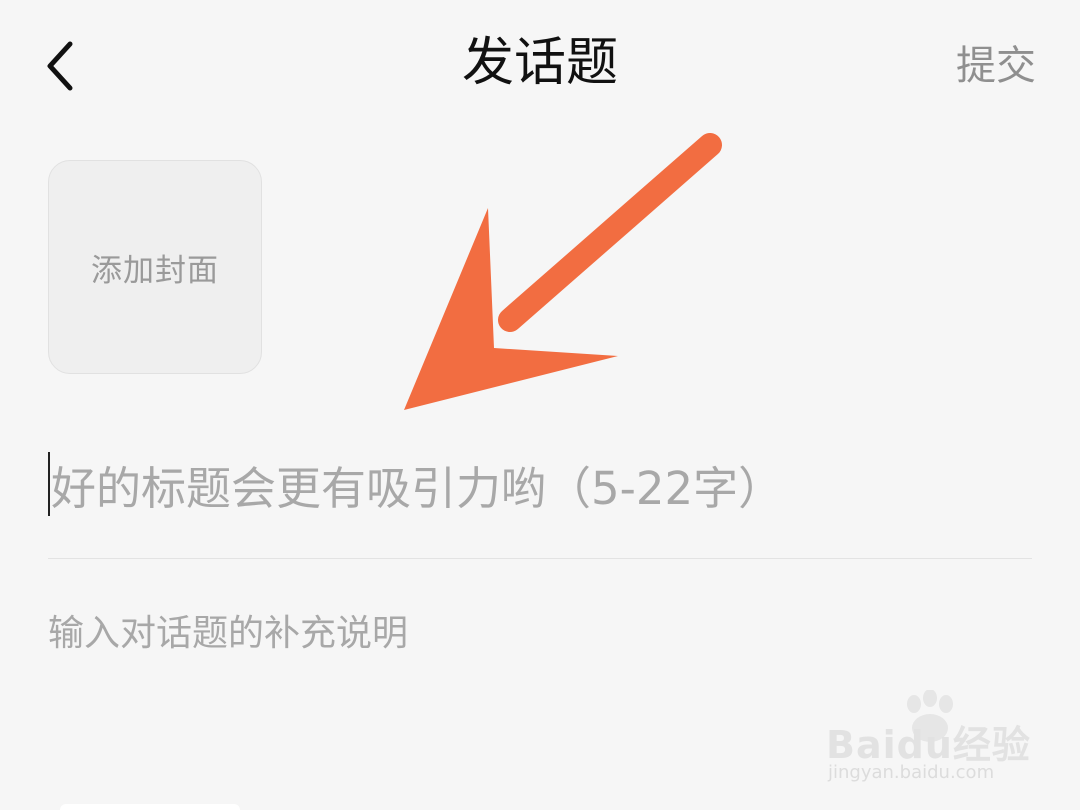 The width and height of the screenshot is (1080, 810). Describe the element at coordinates (928, 745) in the screenshot. I see `watermark-brand: Baidu经验` at that location.